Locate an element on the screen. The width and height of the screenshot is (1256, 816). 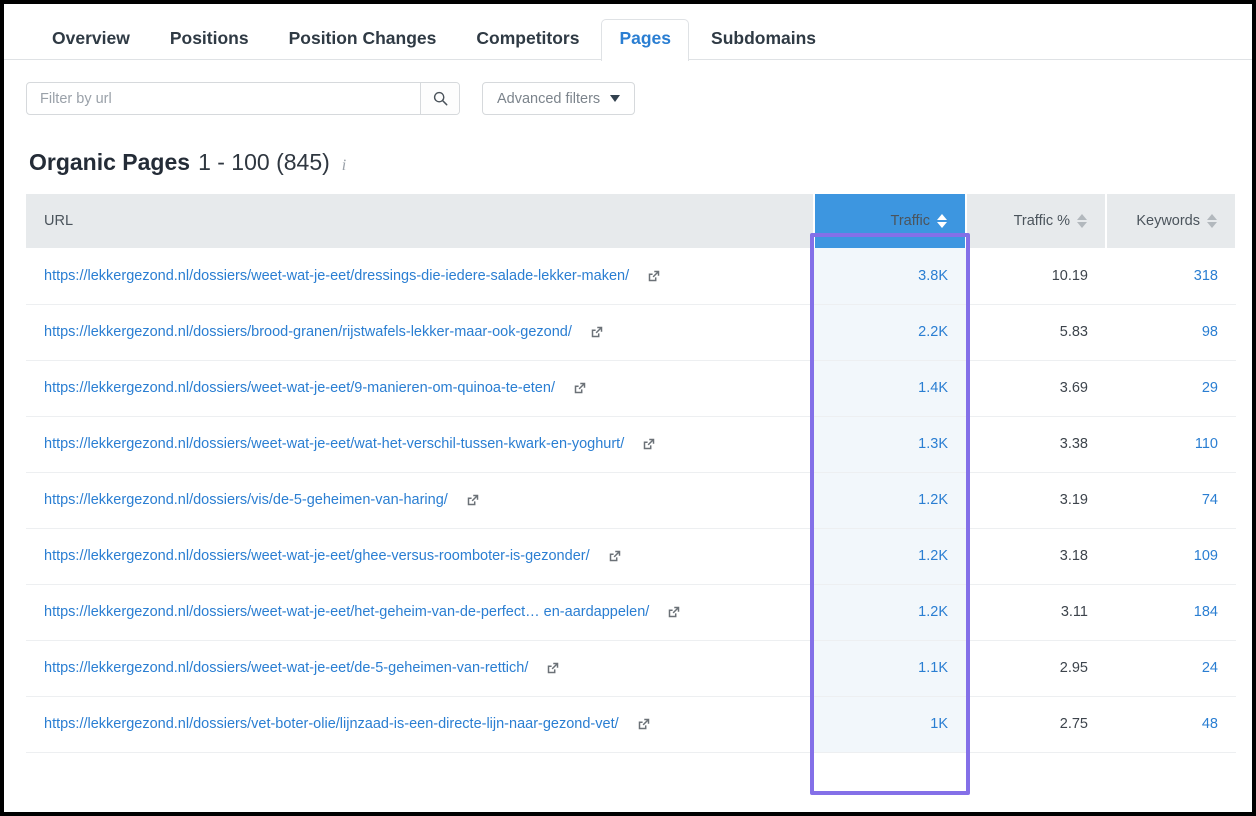
cell-keywords: 184 is located at coordinates (1171, 612).